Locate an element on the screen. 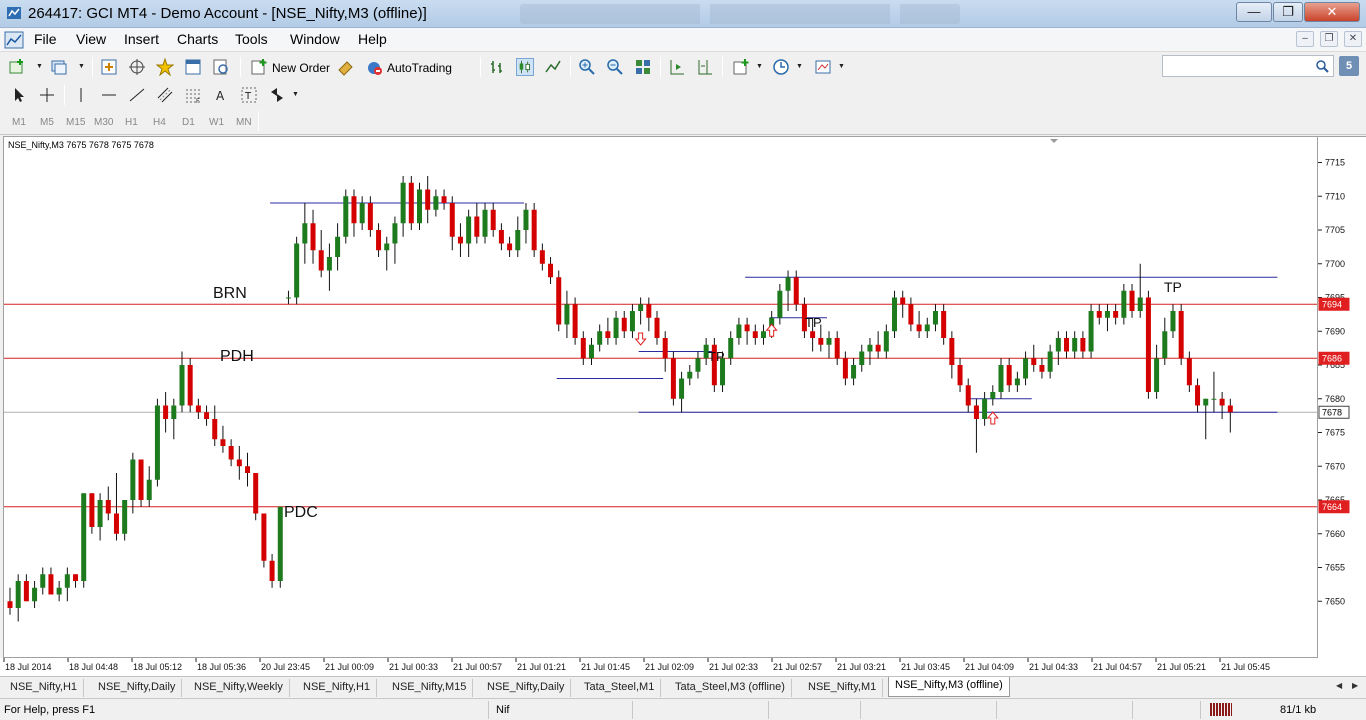 The width and height of the screenshot is (1366, 720). new-order-button: New Order is located at coordinates (301, 68).